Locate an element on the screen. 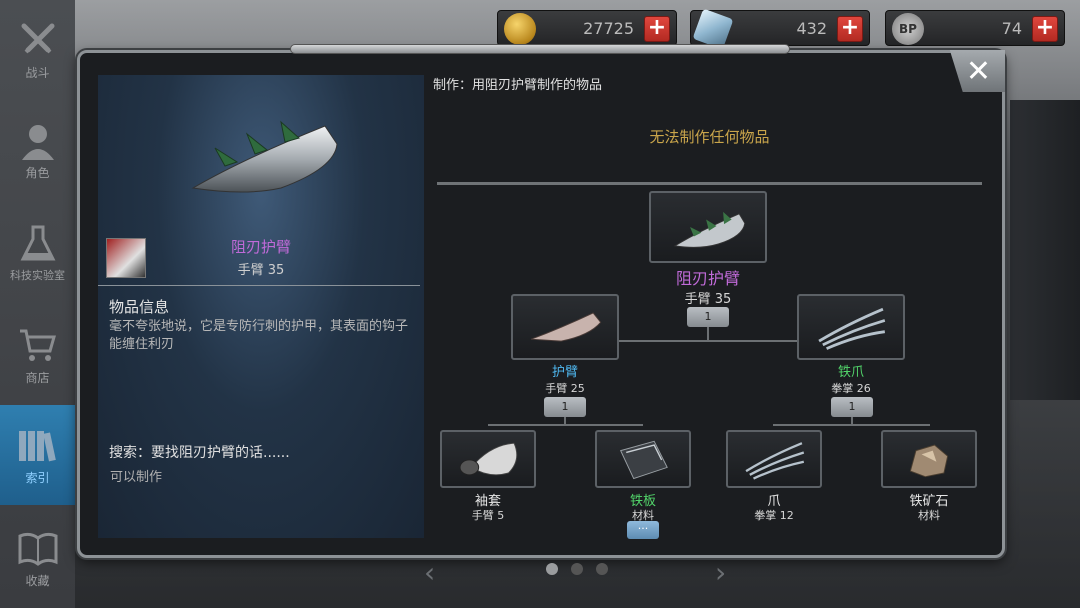  sidebar-item-character: 角色 is located at coordinates (37, 150).